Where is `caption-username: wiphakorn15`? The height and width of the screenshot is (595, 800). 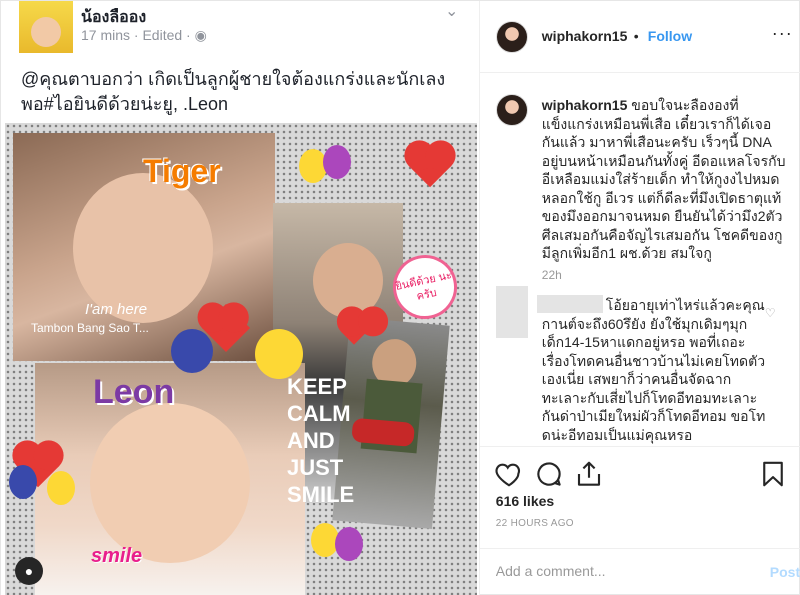
caption-username: wiphakorn15 is located at coordinates (585, 105).